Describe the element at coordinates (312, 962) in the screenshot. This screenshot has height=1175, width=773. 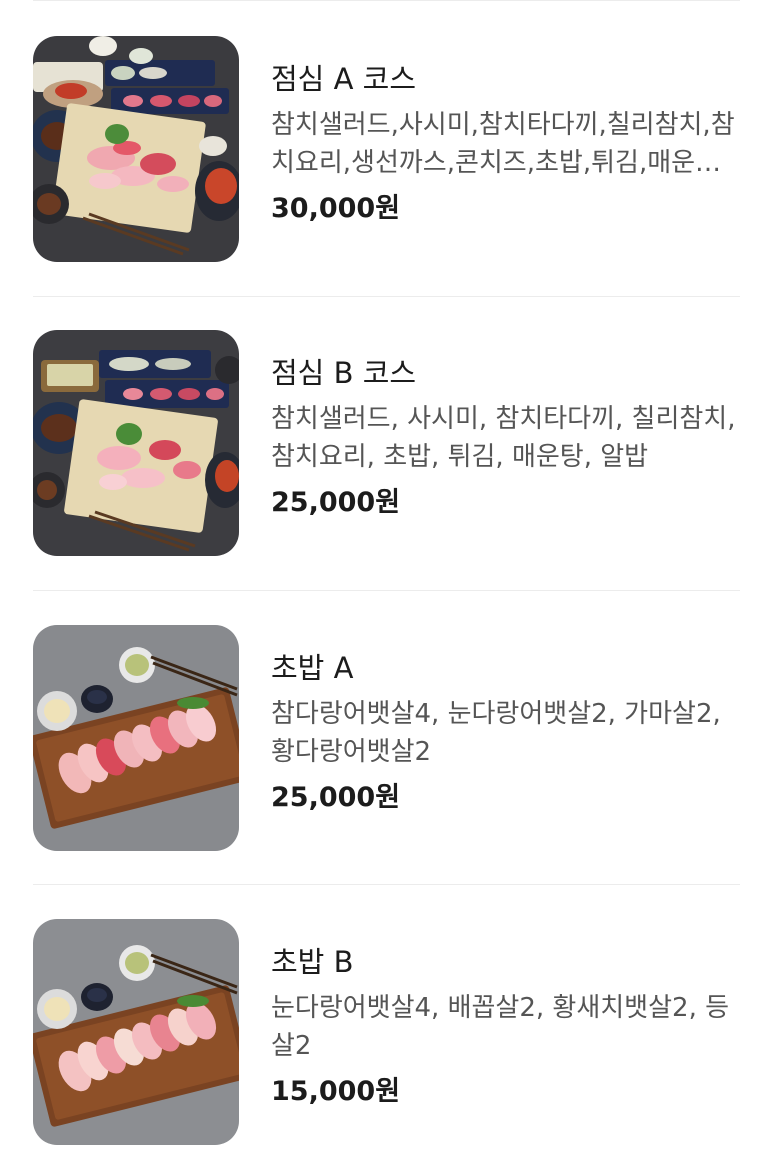
I see `menu-item-name: 초밥 B` at that location.